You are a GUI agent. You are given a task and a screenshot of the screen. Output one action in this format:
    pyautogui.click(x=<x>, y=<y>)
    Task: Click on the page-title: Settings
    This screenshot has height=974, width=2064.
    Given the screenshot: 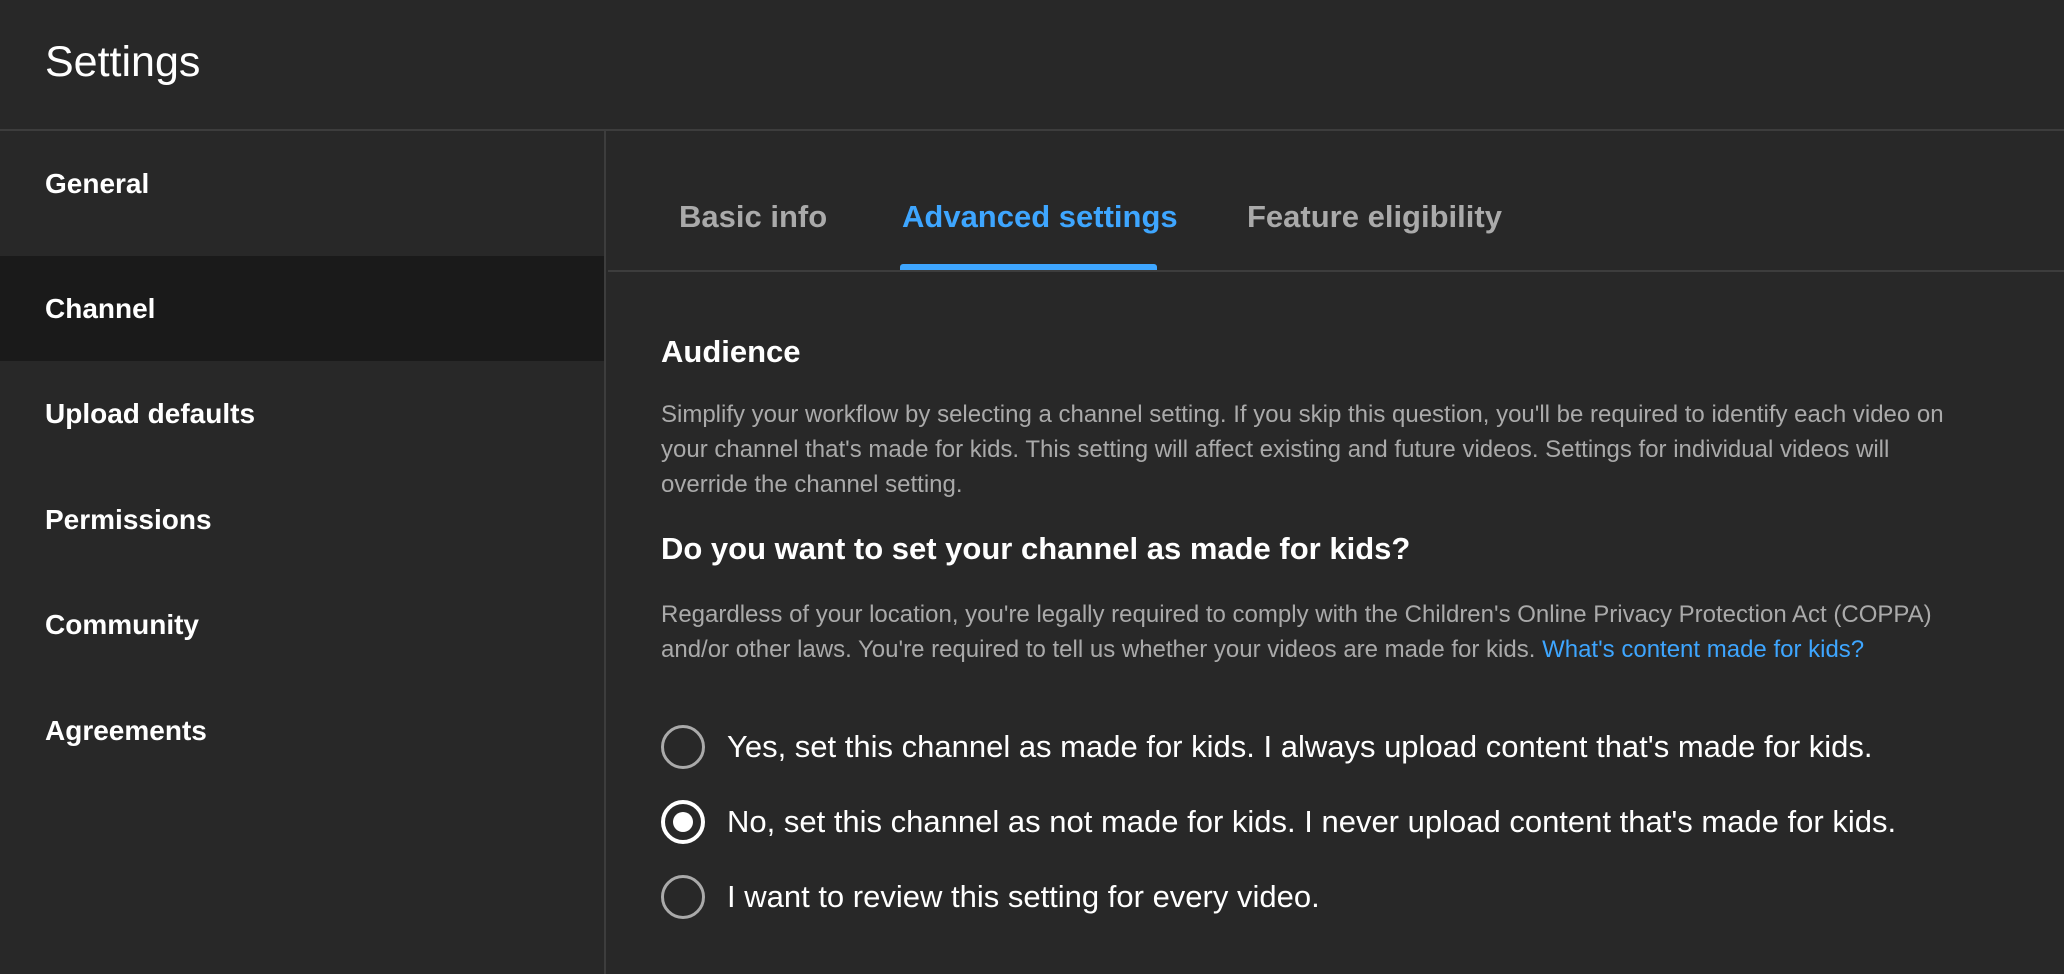 What is the action you would take?
    pyautogui.click(x=123, y=62)
    